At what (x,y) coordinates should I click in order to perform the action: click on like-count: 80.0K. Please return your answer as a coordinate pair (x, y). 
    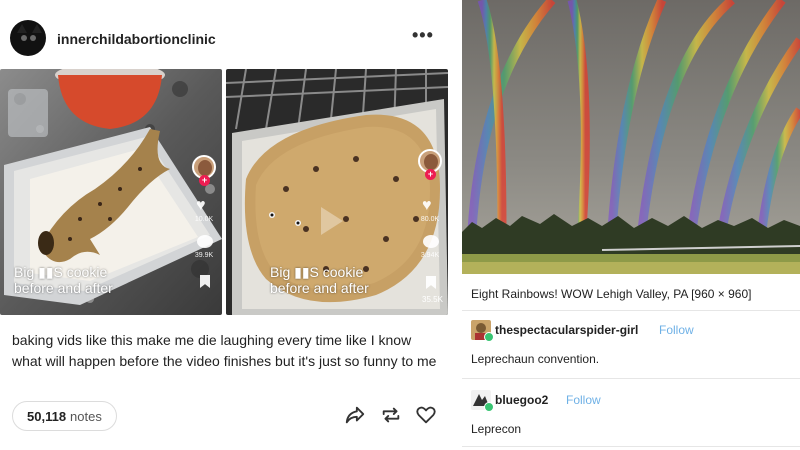
    Looking at the image, I should click on (430, 219).